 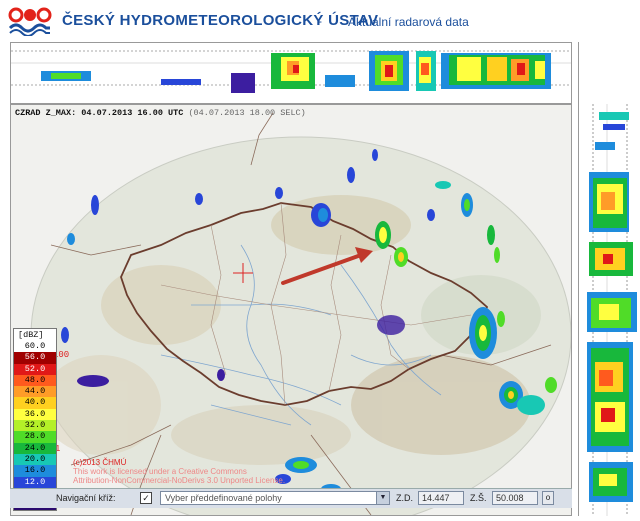 I want to click on latitude-input: 50.008, so click(x=515, y=498).